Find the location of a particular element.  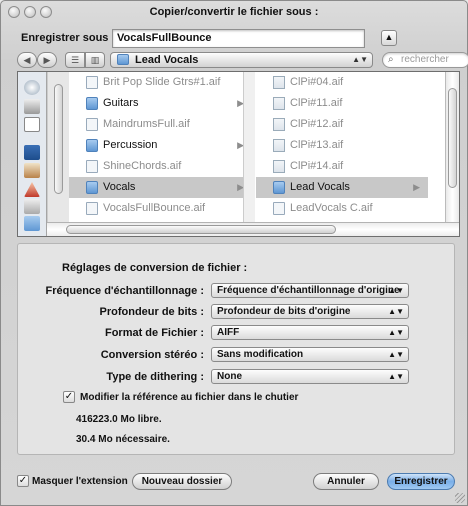

vertical-scrollbar is located at coordinates (452, 147).